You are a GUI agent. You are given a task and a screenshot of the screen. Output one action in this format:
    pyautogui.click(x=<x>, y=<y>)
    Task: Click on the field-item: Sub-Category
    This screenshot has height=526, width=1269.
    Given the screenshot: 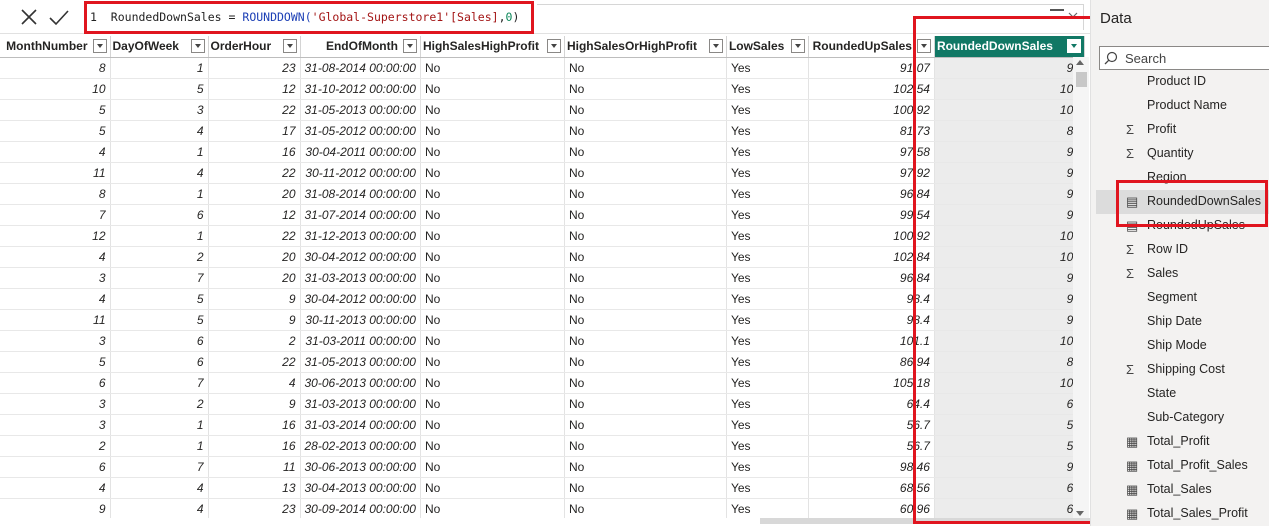 What is the action you would take?
    pyautogui.click(x=1182, y=418)
    